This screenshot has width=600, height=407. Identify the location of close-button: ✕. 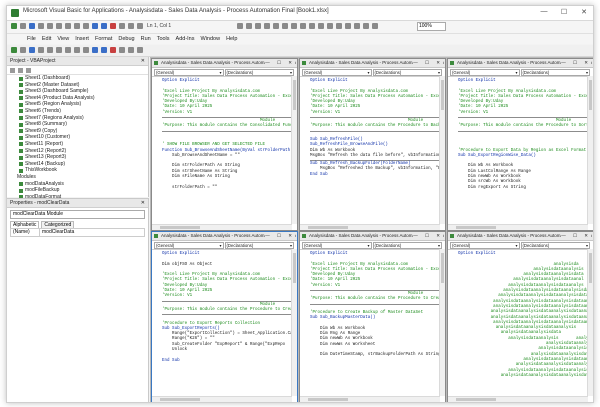
(584, 12).